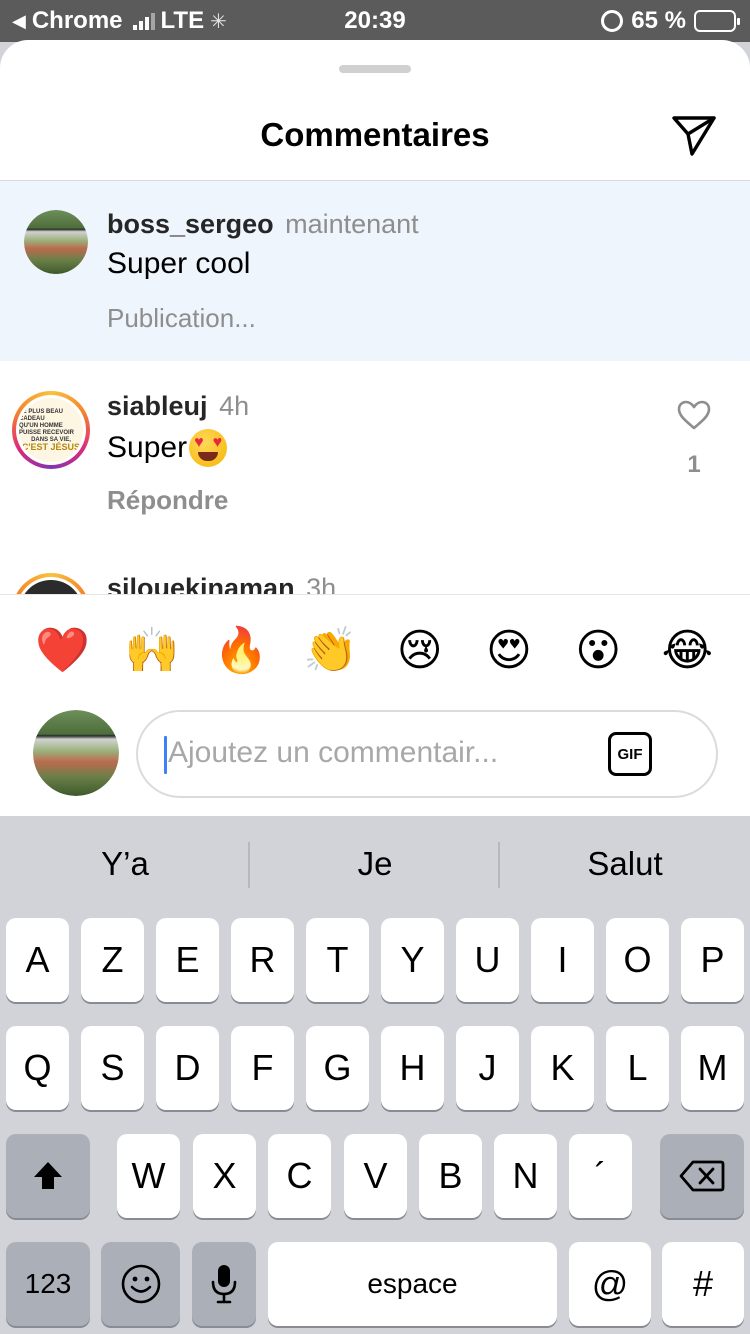  What do you see at coordinates (165, 755) in the screenshot?
I see `text-caret` at bounding box center [165, 755].